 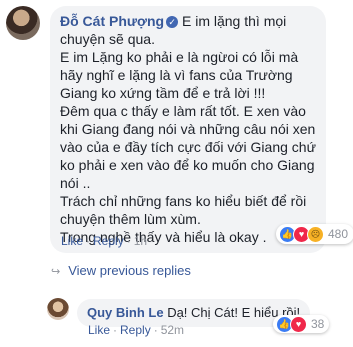 I want to click on view-previous-replies: ↩ View previous replies, so click(x=121, y=270).